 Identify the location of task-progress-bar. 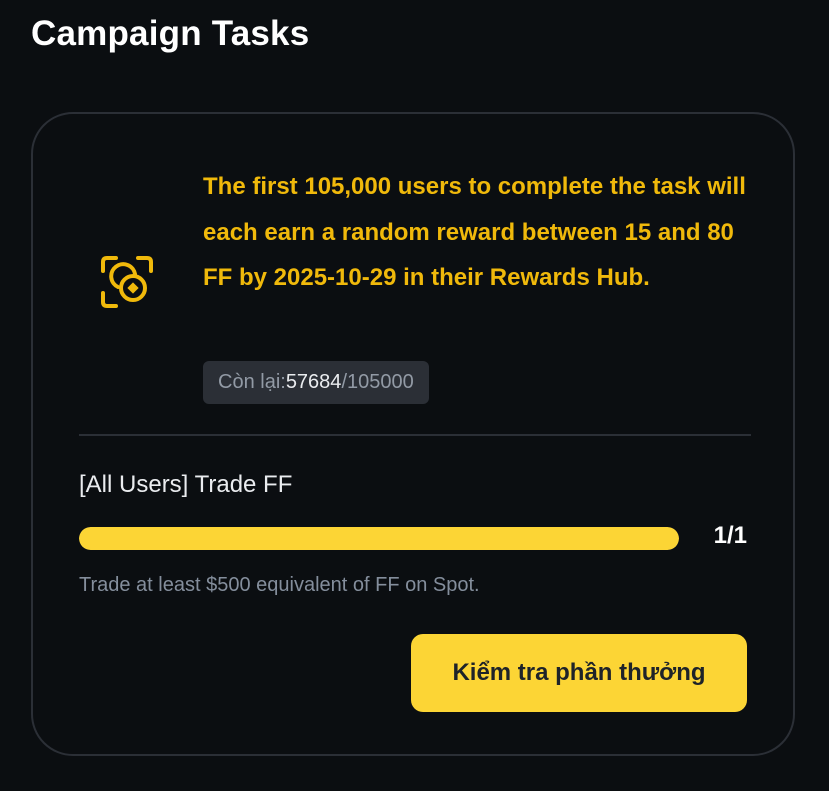
(379, 538).